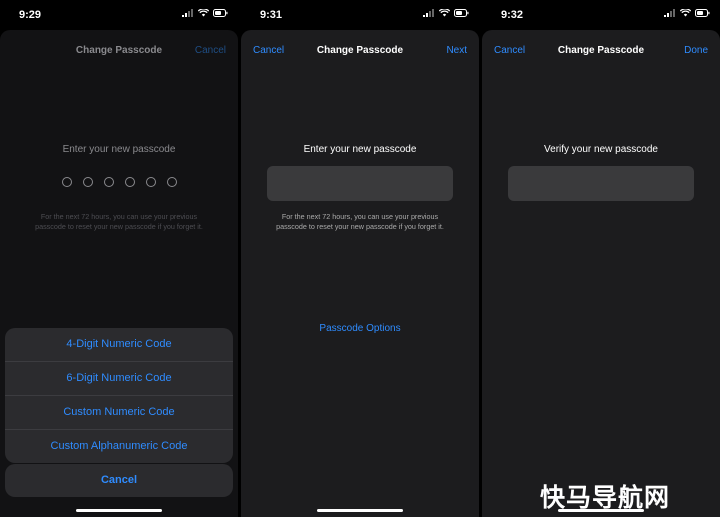 This screenshot has height=517, width=720. I want to click on status-bar: 9:31, so click(360, 14).